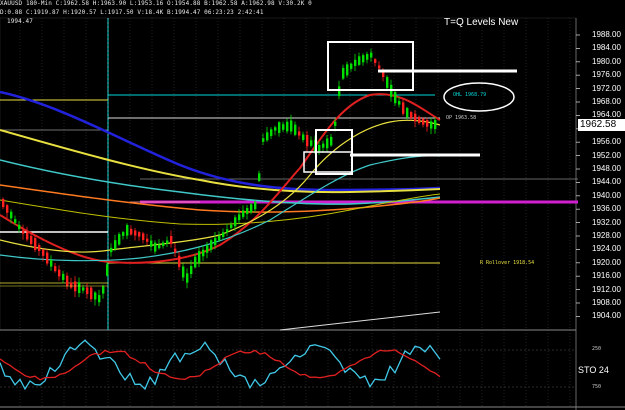  Describe the element at coordinates (606, 235) in the screenshot. I see `price-axis-label: 1928.00` at that location.